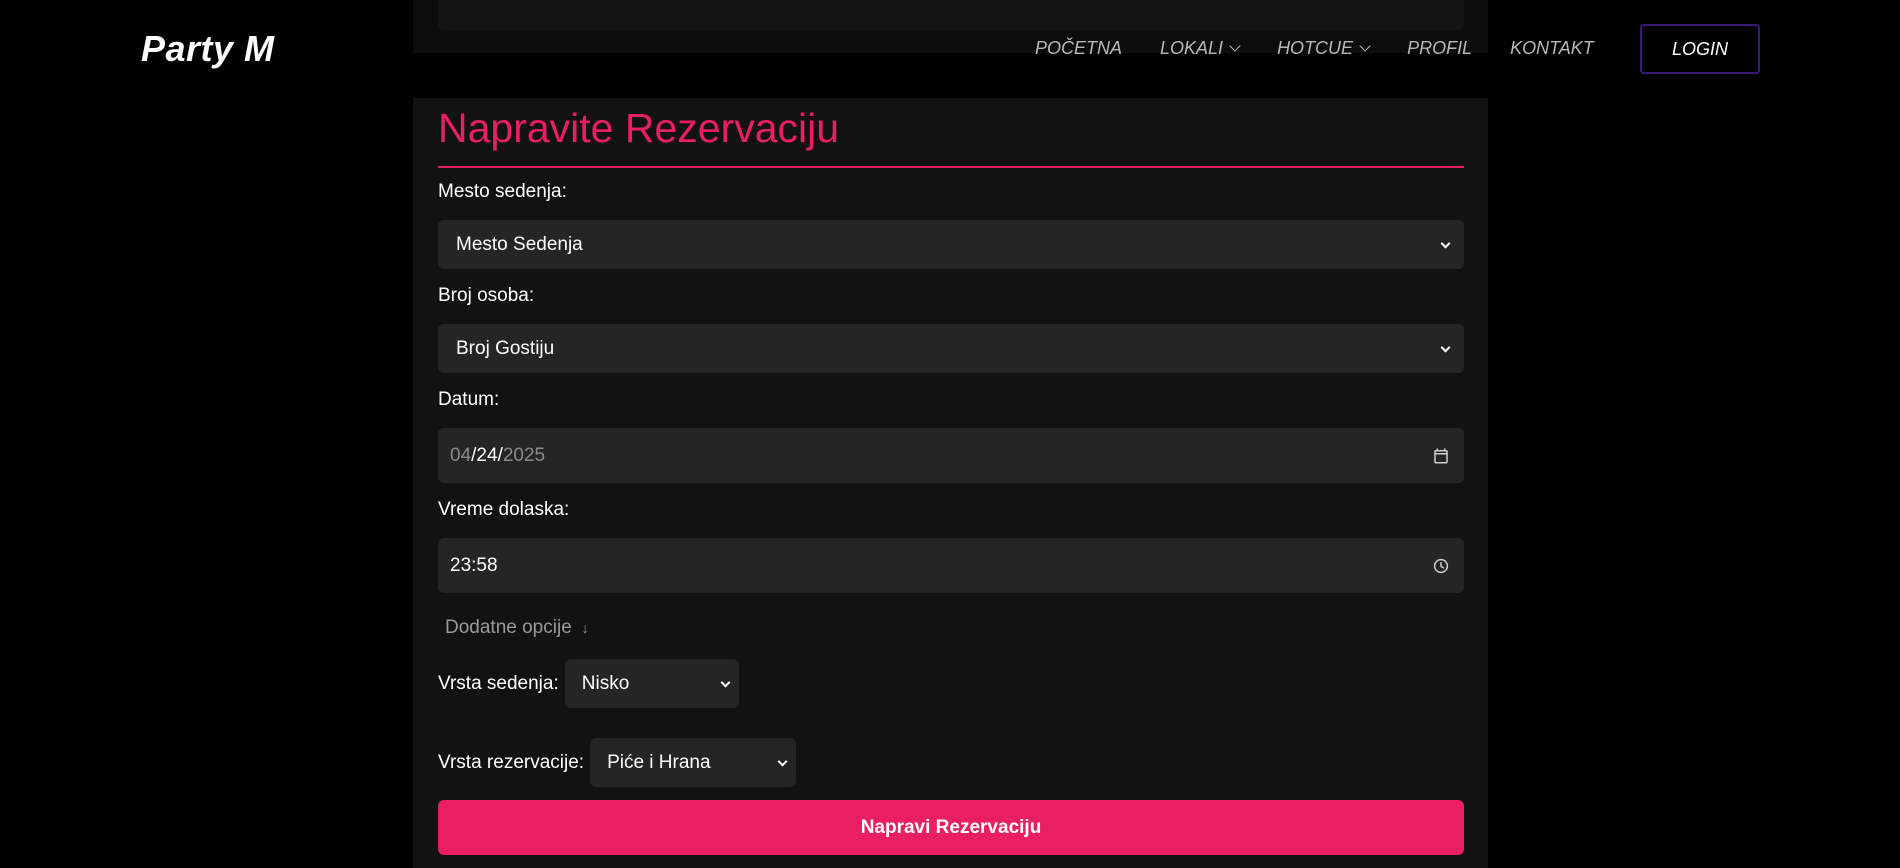 This screenshot has height=868, width=1900. I want to click on guests-label: Broj osoba:, so click(486, 295).